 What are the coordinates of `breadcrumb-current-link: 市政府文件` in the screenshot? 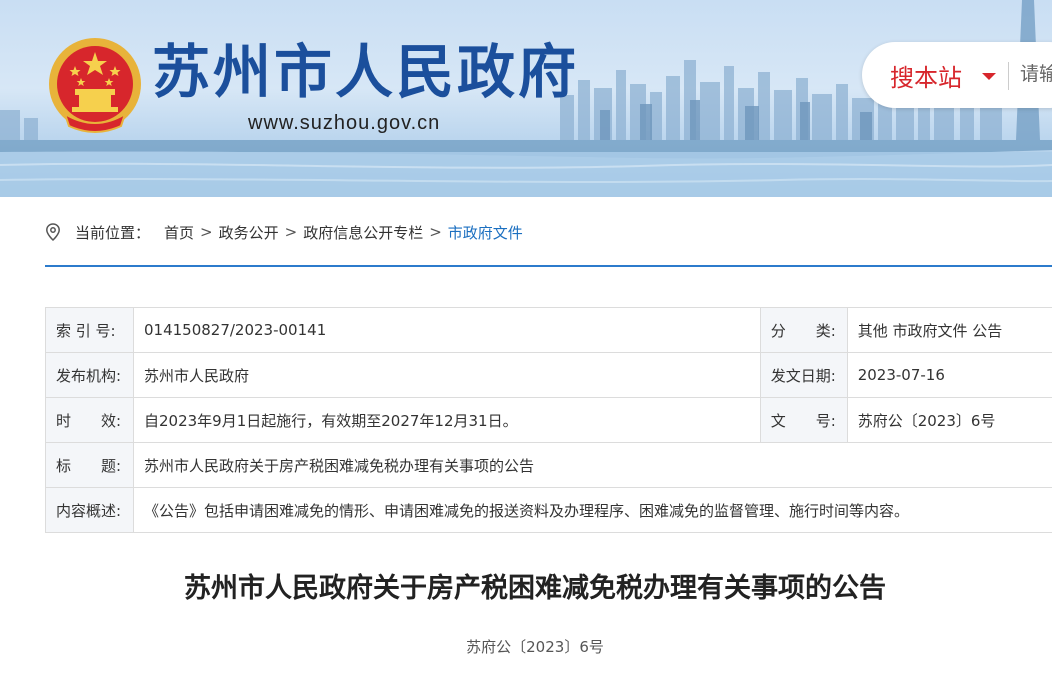 It's located at (485, 232).